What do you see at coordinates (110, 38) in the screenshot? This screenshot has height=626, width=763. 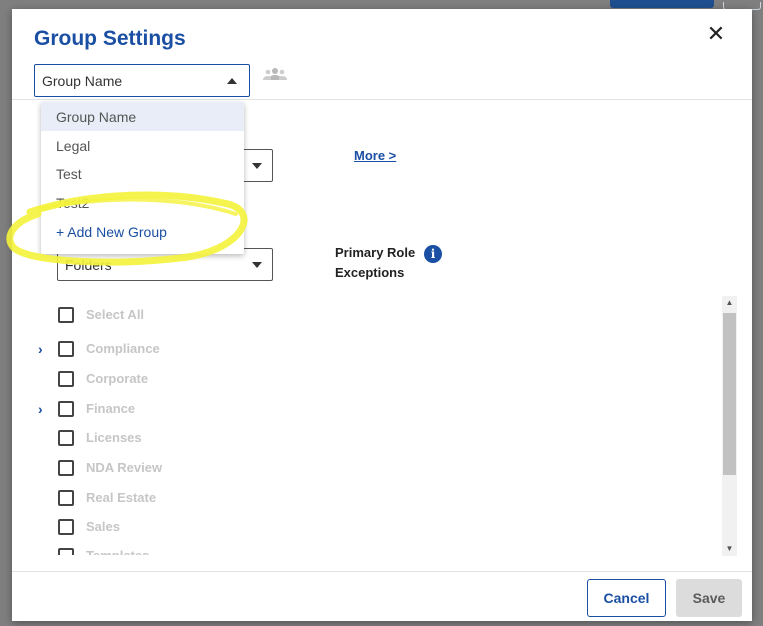 I see `dialog-title: Group Settings` at bounding box center [110, 38].